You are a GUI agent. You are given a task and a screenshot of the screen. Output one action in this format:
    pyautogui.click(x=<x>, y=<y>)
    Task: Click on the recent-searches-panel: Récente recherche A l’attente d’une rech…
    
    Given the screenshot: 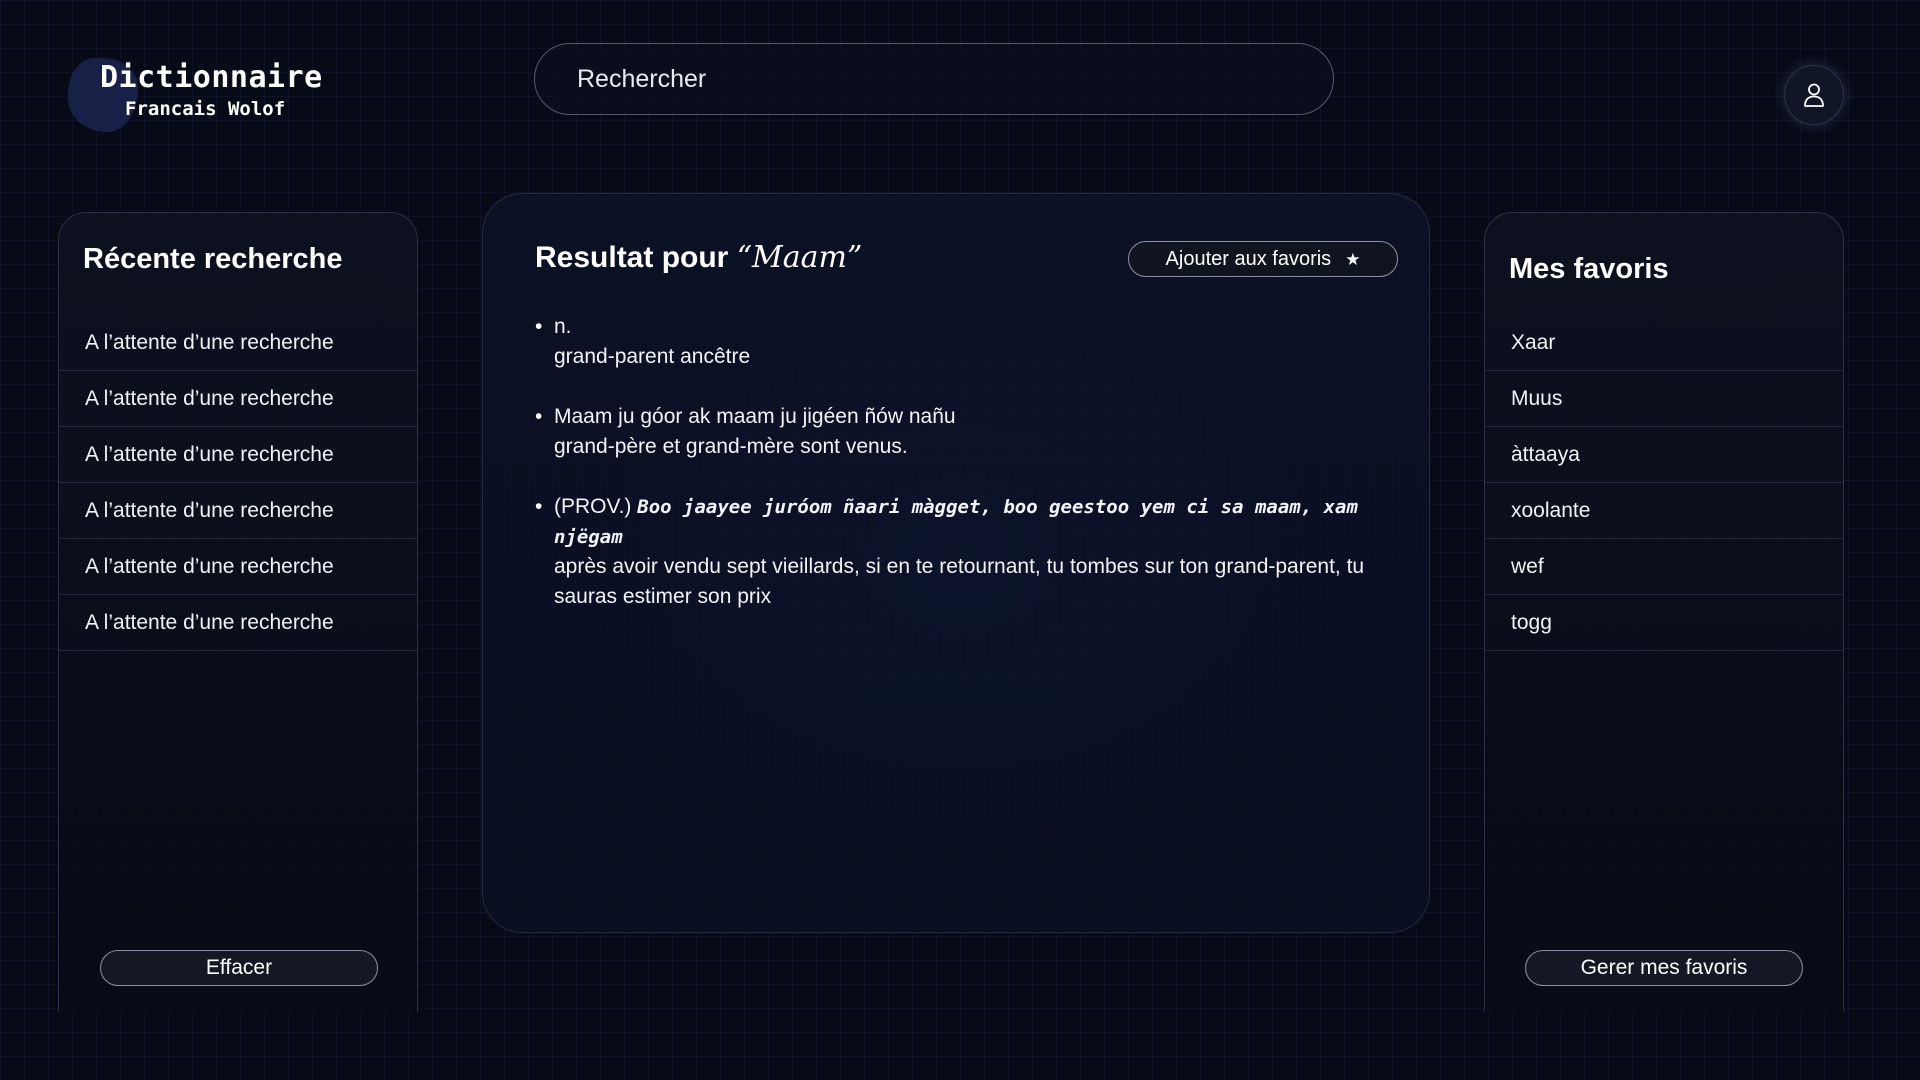 What is the action you would take?
    pyautogui.click(x=238, y=612)
    